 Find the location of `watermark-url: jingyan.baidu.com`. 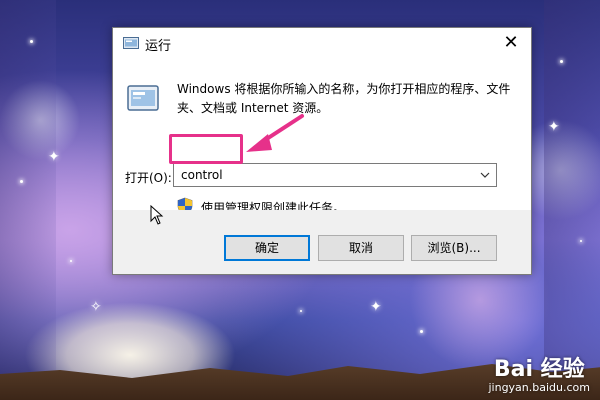

watermark-url: jingyan.baidu.com is located at coordinates (539, 387).